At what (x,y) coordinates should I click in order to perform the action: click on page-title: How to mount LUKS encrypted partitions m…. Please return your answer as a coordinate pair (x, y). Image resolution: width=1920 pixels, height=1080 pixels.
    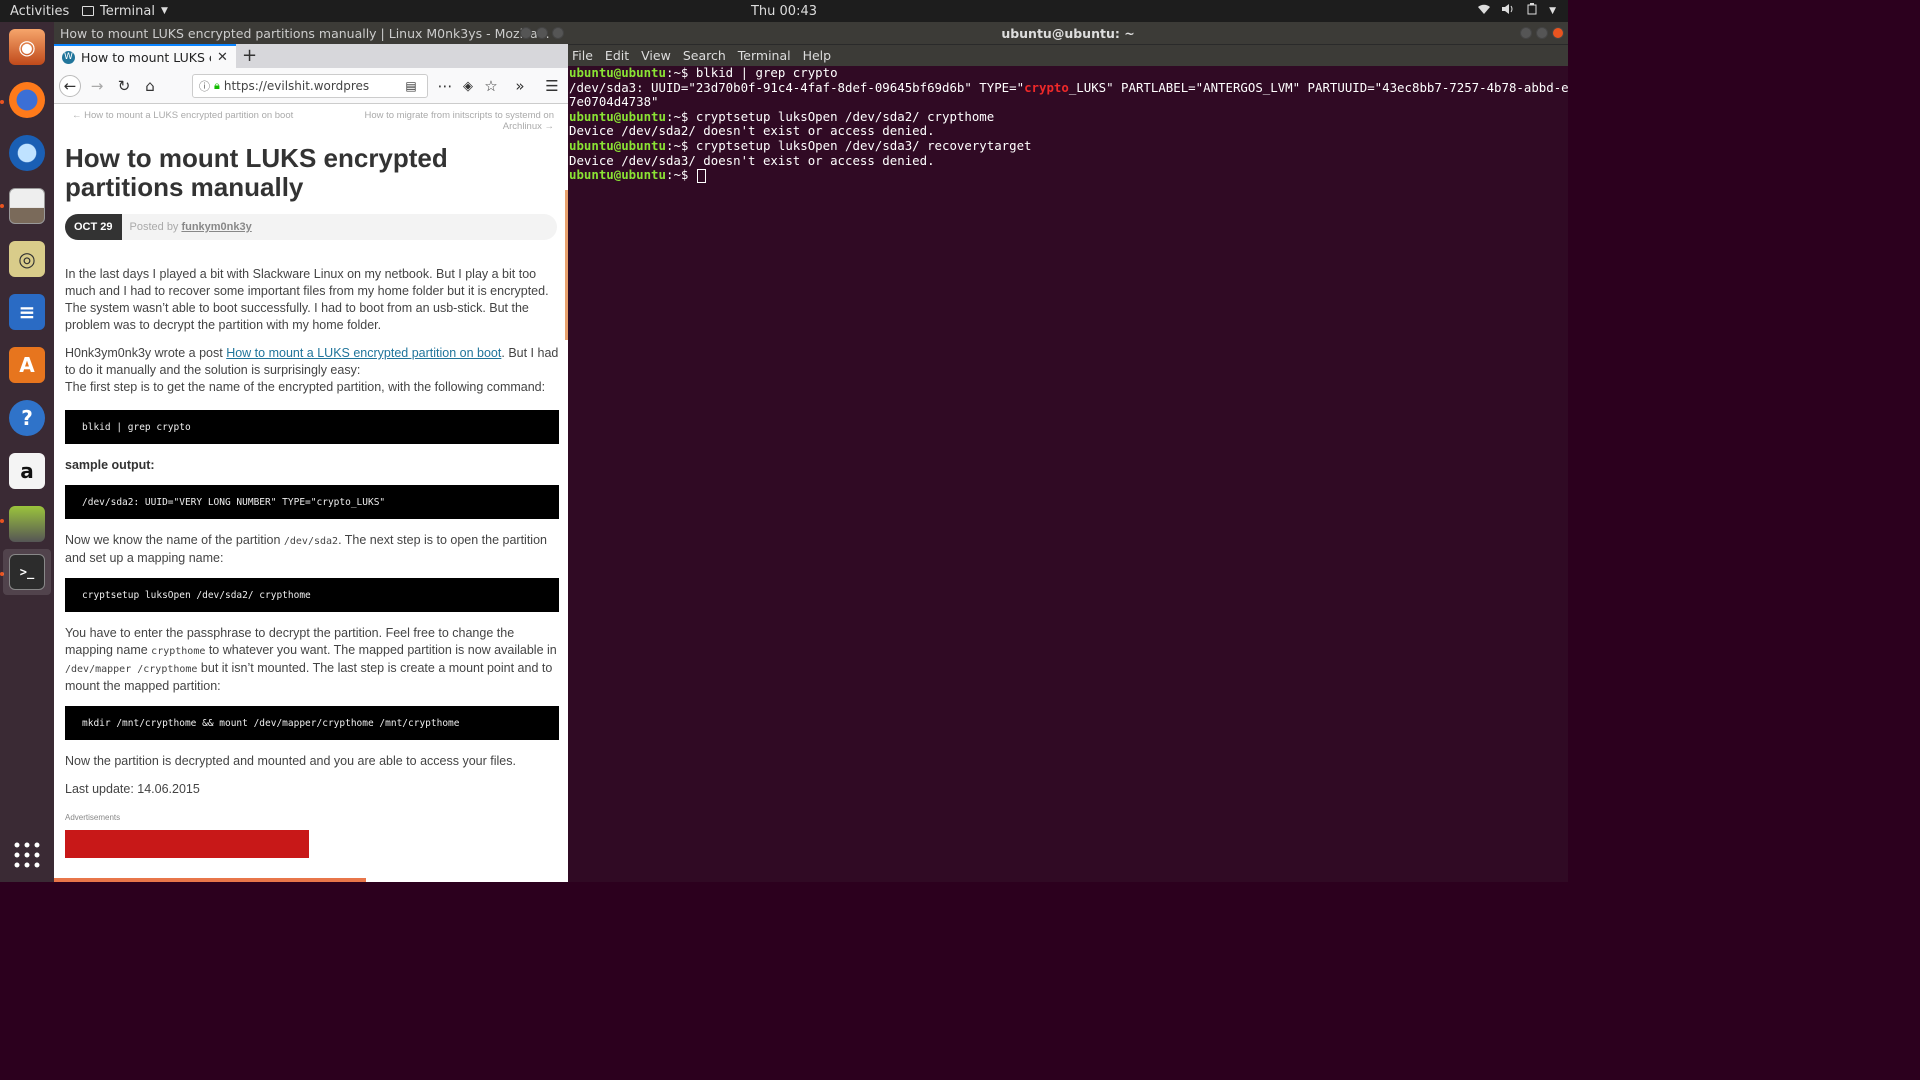
    Looking at the image, I should click on (256, 172).